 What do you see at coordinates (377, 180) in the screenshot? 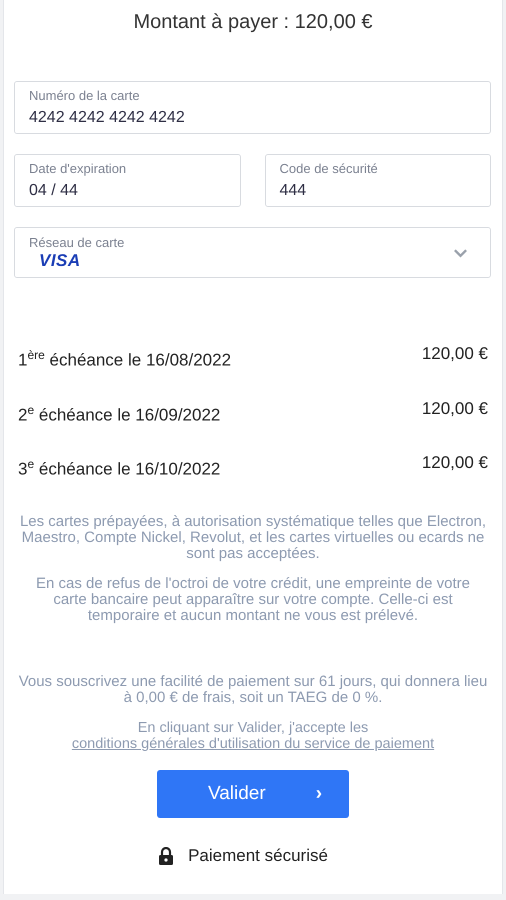
I see `input-field: Code de sécurité 444` at bounding box center [377, 180].